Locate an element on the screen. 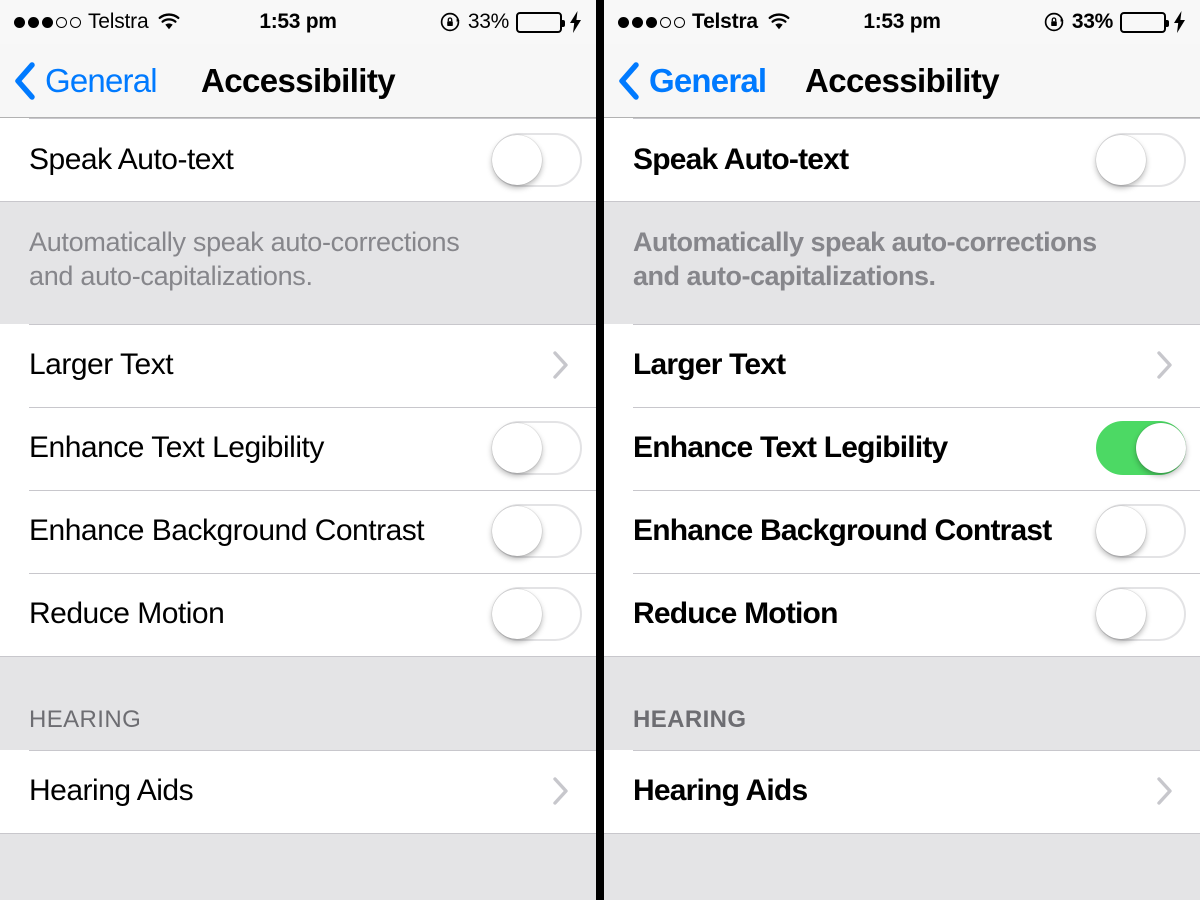 This screenshot has height=900, width=1200. hearing-group: Hearing Aids is located at coordinates (902, 791).